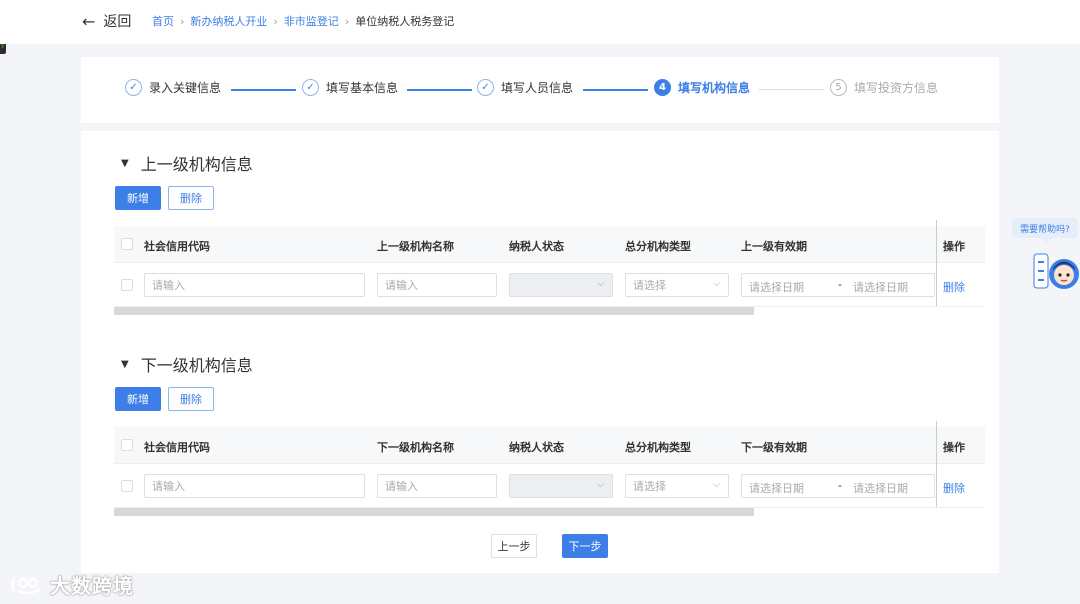  What do you see at coordinates (191, 198) in the screenshot?
I see `delete-upper-button: 删除` at bounding box center [191, 198].